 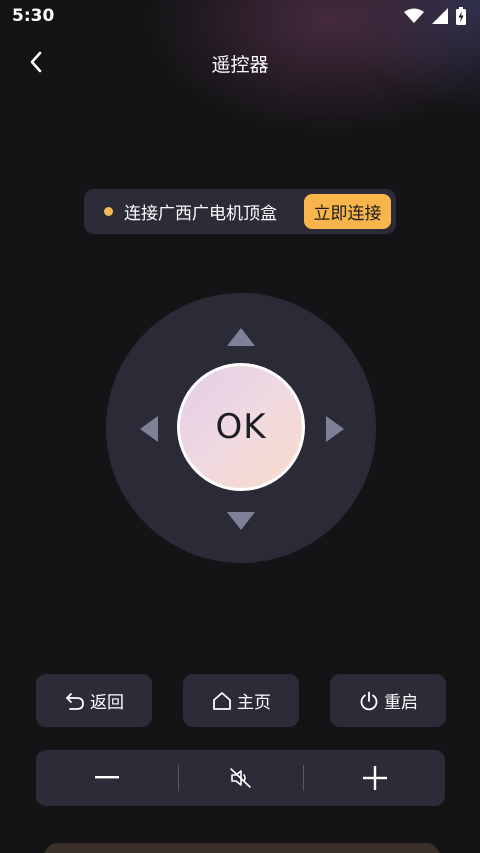 I want to click on return-label: 返回, so click(x=107, y=703).